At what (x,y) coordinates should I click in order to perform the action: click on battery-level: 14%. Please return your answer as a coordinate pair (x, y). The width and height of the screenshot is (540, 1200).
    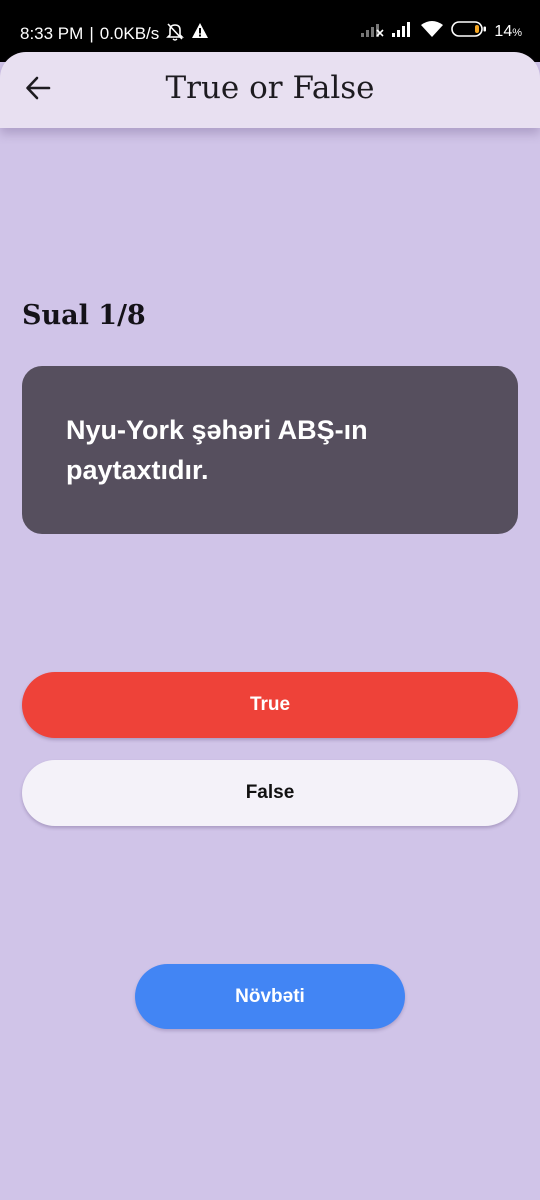
    Looking at the image, I should click on (508, 31).